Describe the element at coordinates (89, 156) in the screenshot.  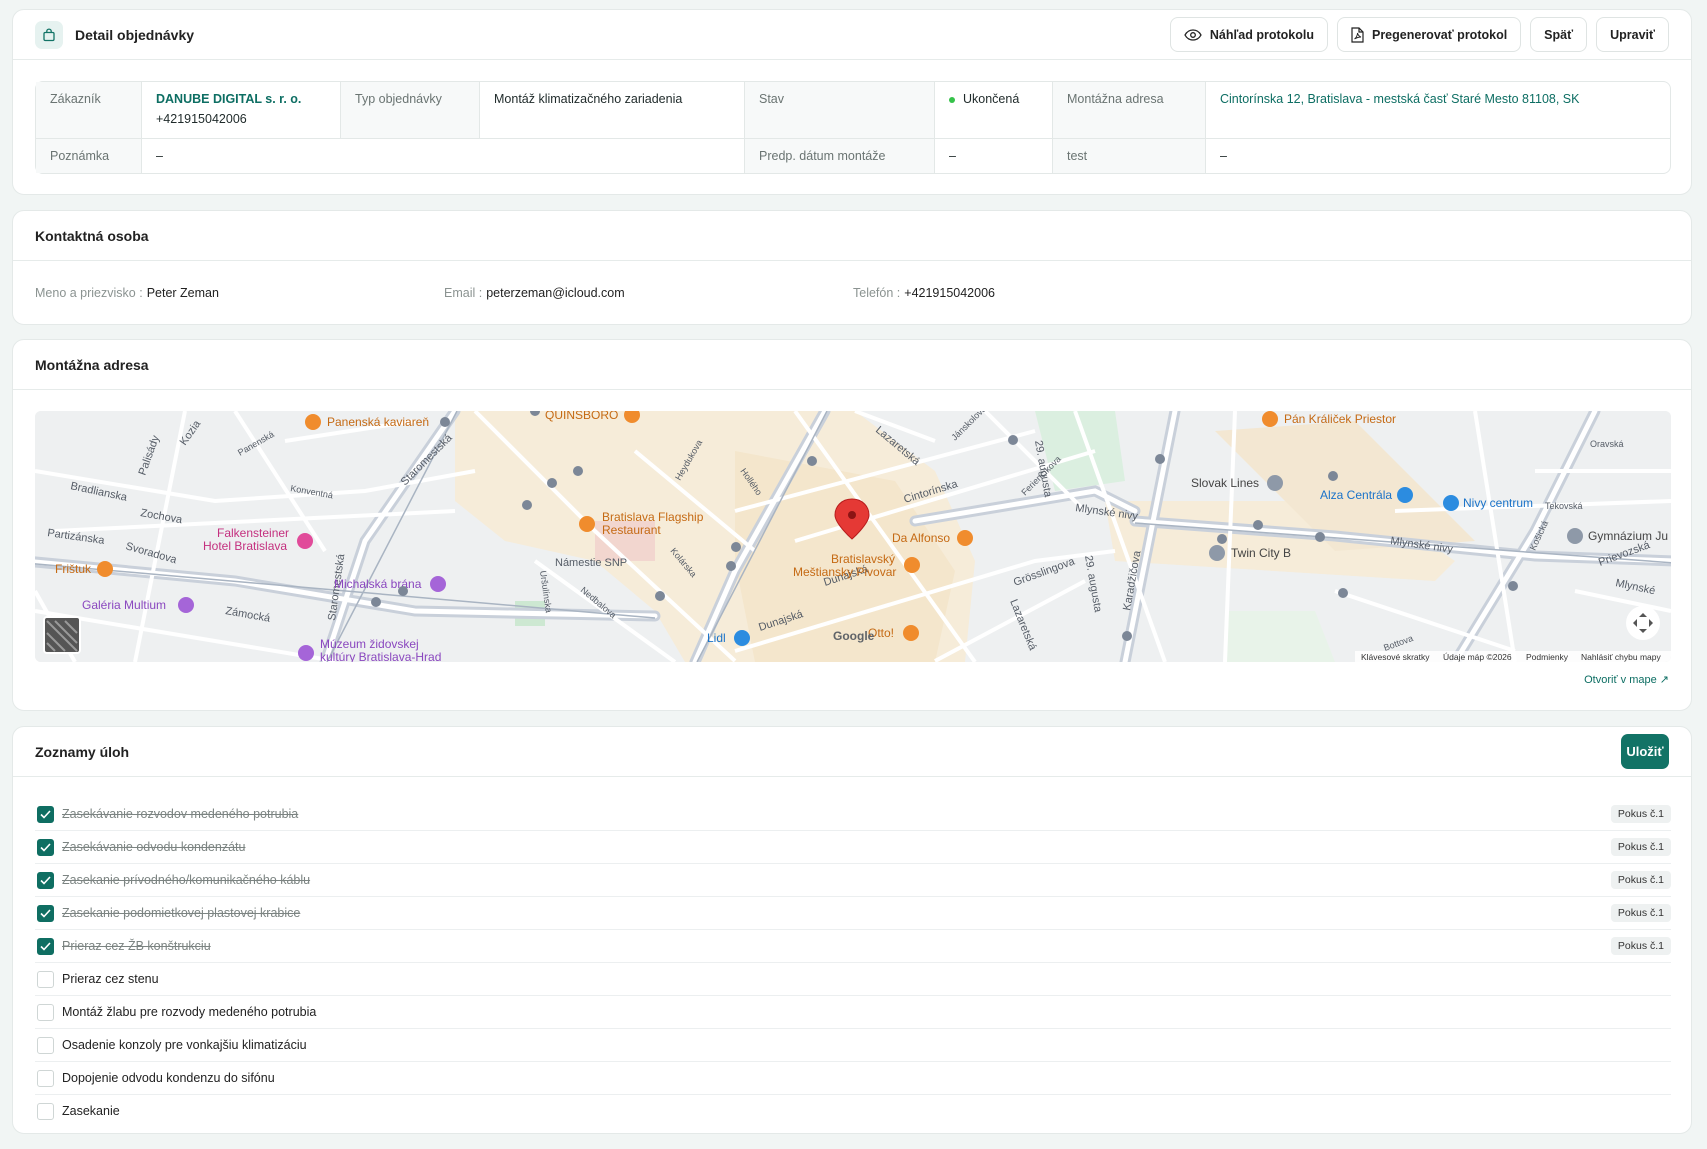
I see `note-label: Poznámka` at that location.